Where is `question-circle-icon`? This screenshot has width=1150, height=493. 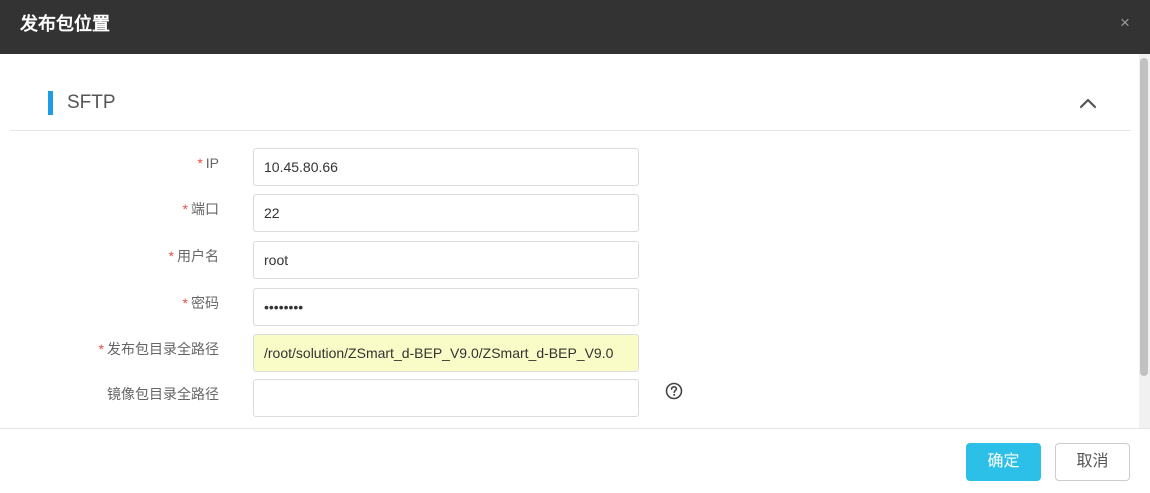 question-circle-icon is located at coordinates (674, 391).